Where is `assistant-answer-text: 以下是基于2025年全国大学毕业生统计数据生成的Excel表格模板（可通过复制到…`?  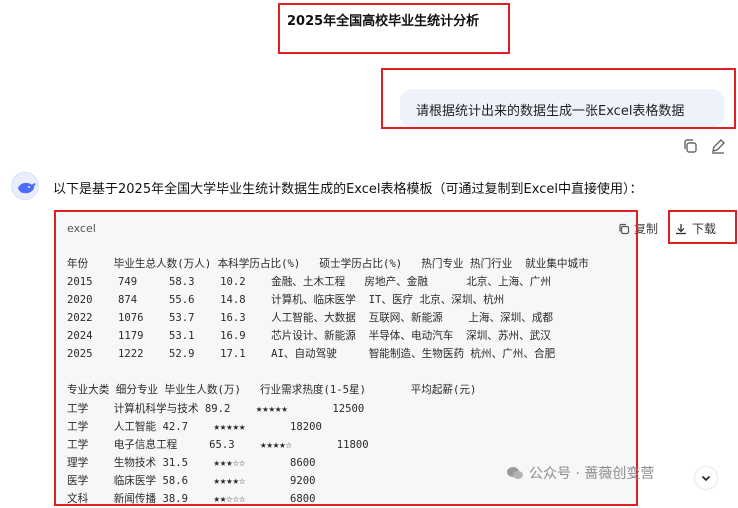 assistant-answer-text: 以下是基于2025年全国大学毕业生统计数据生成的Excel表格模板（可通过复制到… is located at coordinates (348, 189).